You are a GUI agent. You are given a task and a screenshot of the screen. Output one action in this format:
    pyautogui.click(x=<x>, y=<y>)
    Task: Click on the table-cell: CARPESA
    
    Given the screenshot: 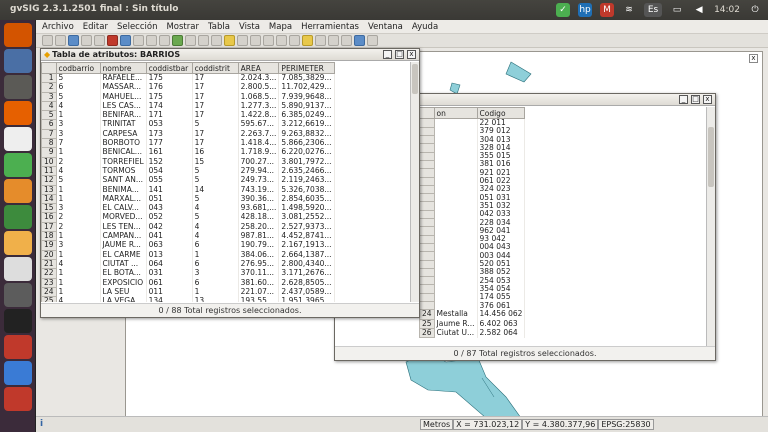 What is the action you would take?
    pyautogui.click(x=123, y=134)
    